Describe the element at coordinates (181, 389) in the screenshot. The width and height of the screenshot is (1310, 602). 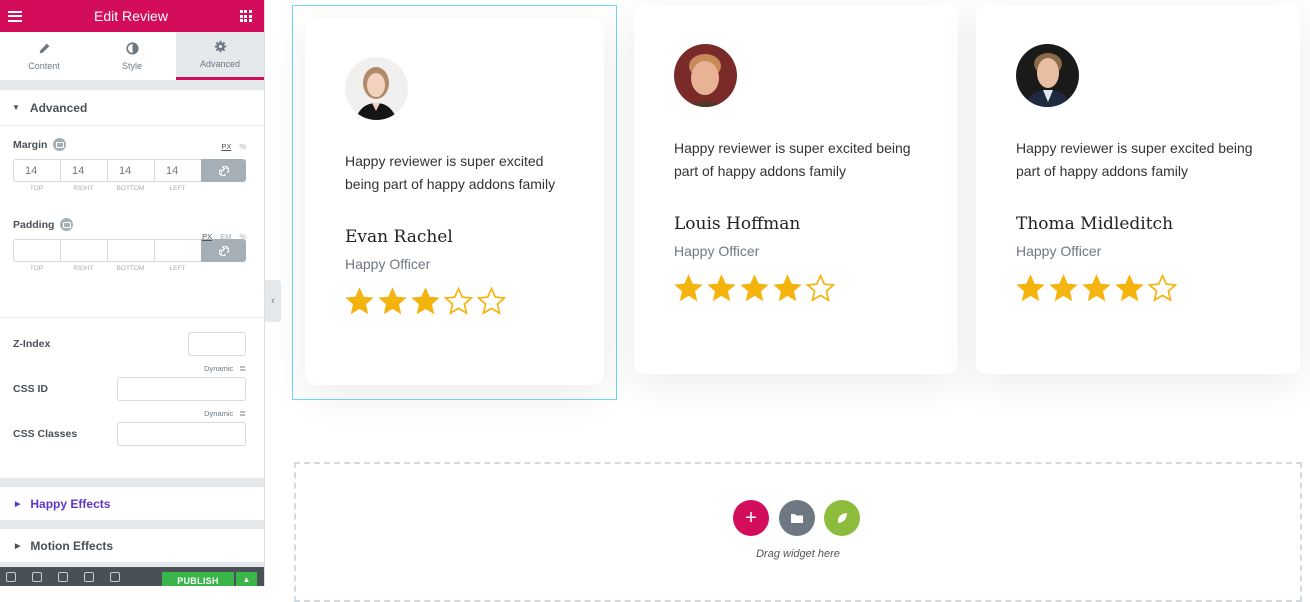
I see `css-id-input` at that location.